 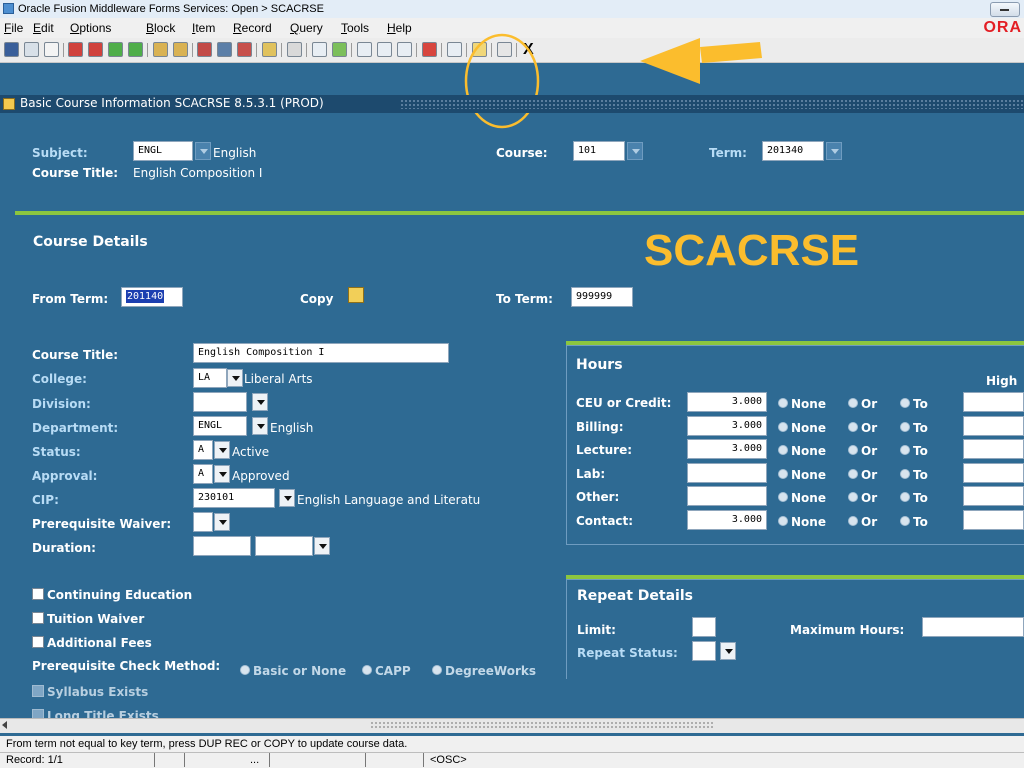 What do you see at coordinates (1002, 381) in the screenshot?
I see `hours-high-label: High` at bounding box center [1002, 381].